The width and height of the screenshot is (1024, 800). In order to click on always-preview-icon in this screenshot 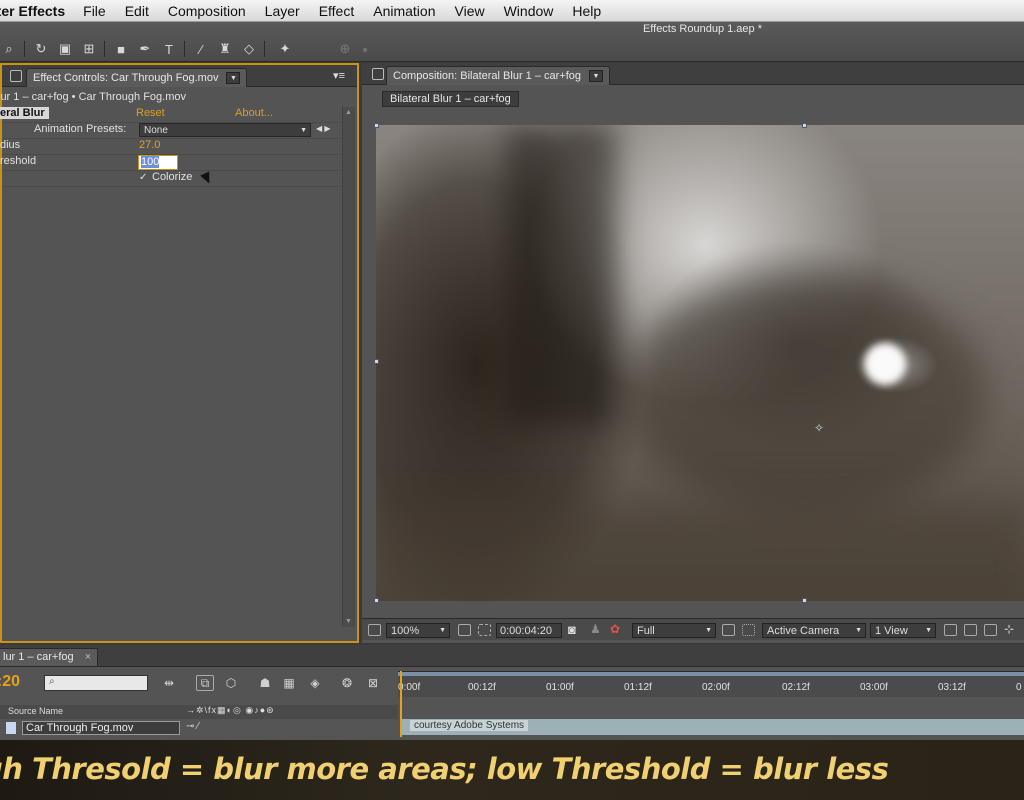, I will do `click(374, 630)`.